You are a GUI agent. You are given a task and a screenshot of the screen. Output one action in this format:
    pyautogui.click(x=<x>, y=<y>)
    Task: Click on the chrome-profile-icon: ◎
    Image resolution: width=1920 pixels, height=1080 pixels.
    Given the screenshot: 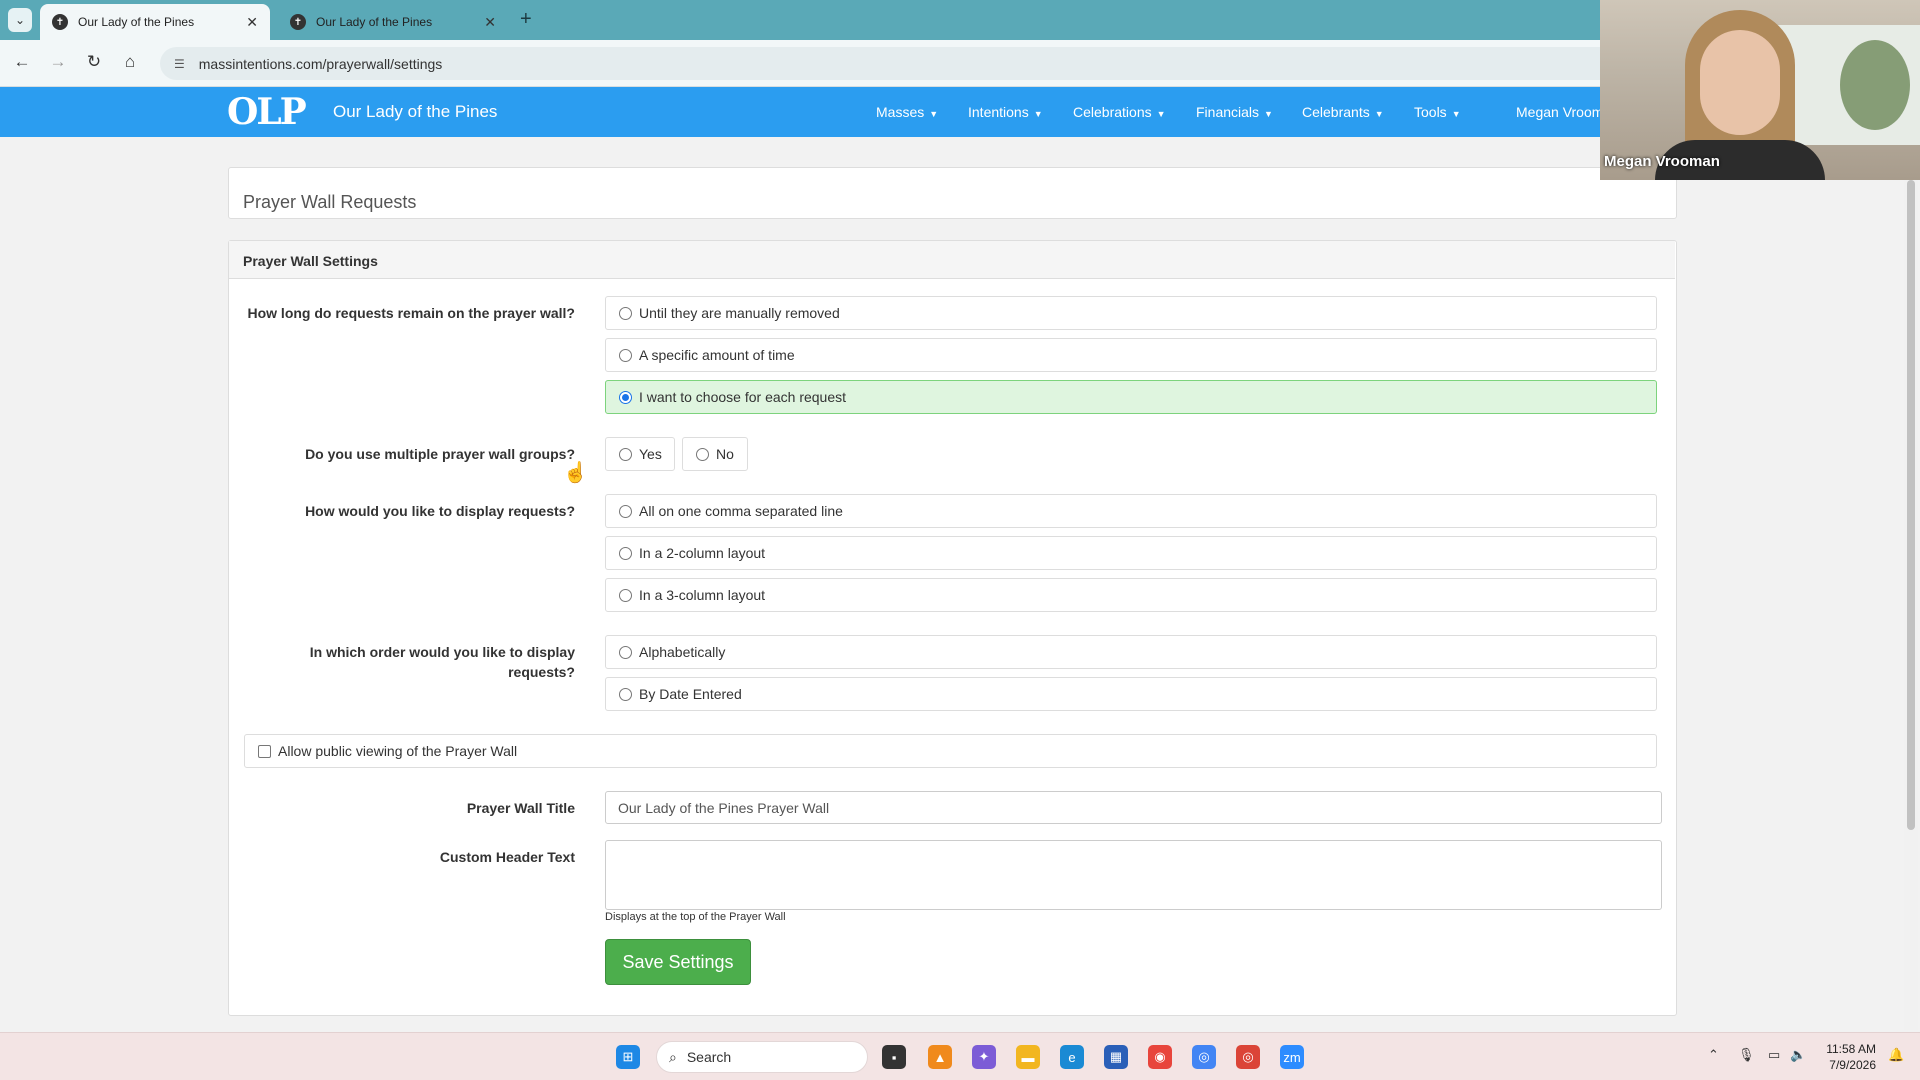 What is the action you would take?
    pyautogui.click(x=1248, y=1057)
    